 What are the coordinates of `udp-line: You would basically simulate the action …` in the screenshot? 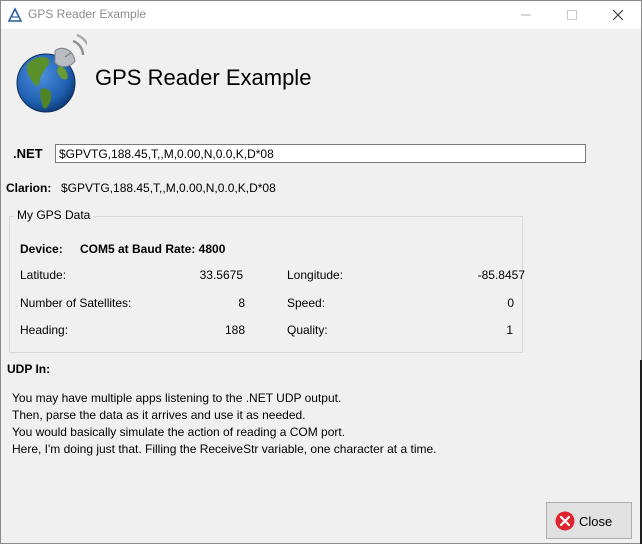 It's located at (179, 432).